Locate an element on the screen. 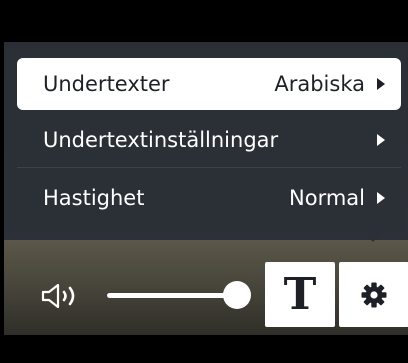 The width and height of the screenshot is (408, 363). menu-item-label: Hastighet is located at coordinates (94, 198).